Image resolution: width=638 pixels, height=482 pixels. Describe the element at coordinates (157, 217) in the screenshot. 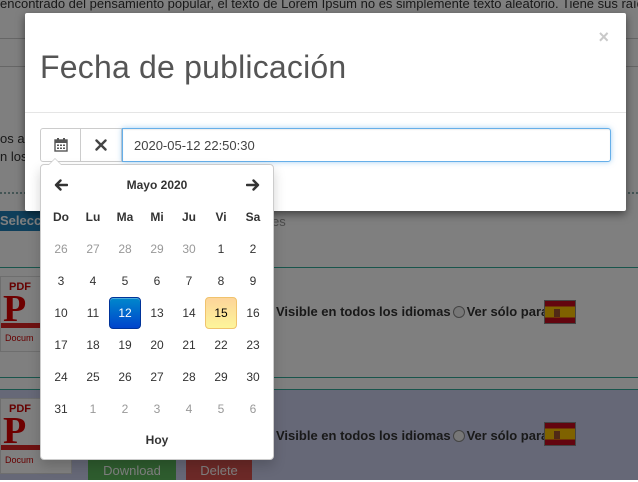

I see `weekday-header: Mi` at that location.